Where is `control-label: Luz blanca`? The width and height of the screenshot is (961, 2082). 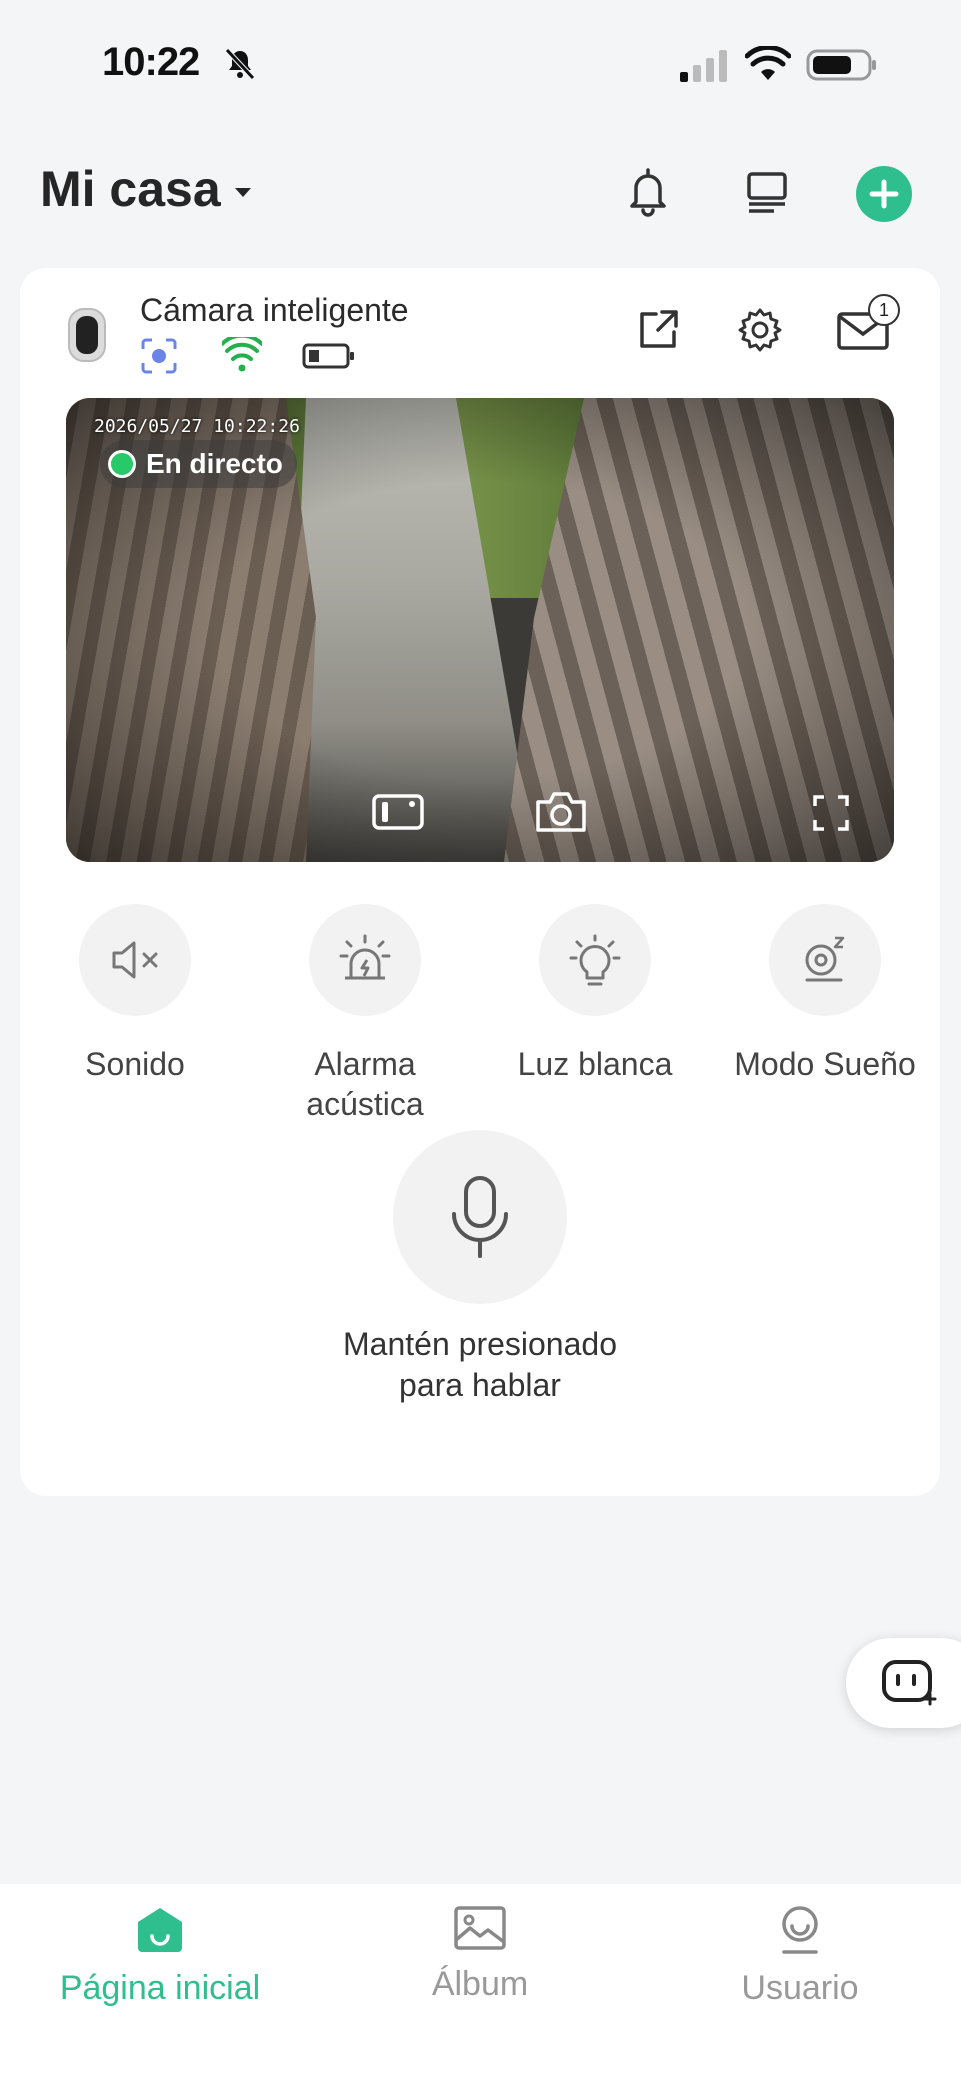 control-label: Luz blanca is located at coordinates (595, 1064).